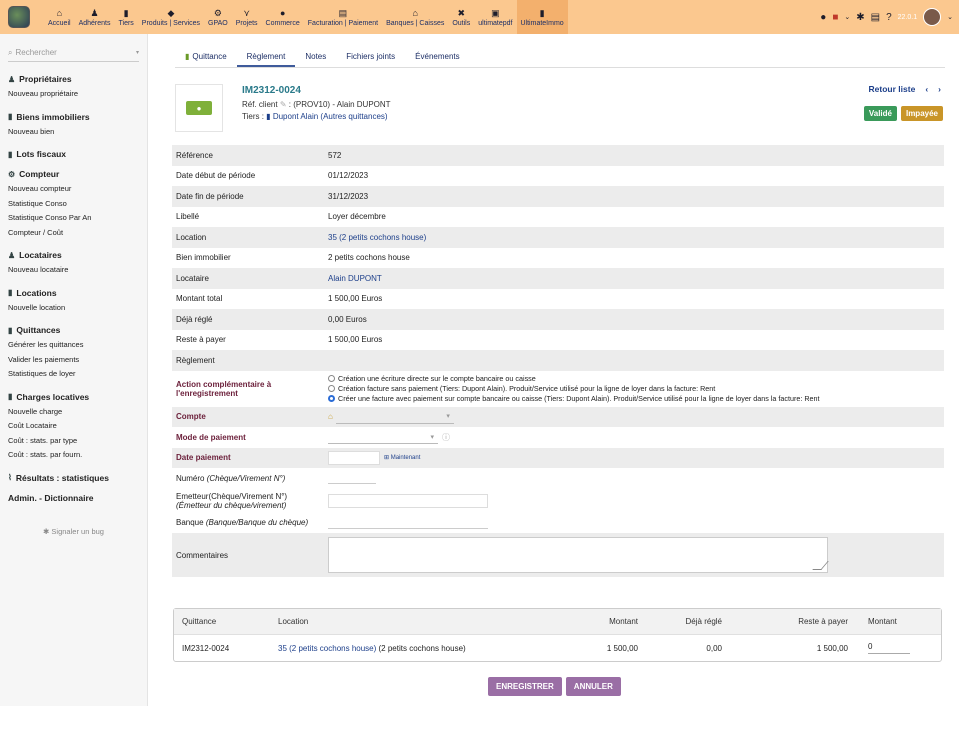  What do you see at coordinates (247, 17) in the screenshot?
I see `menu-projets: ⋎ Projets` at bounding box center [247, 17].